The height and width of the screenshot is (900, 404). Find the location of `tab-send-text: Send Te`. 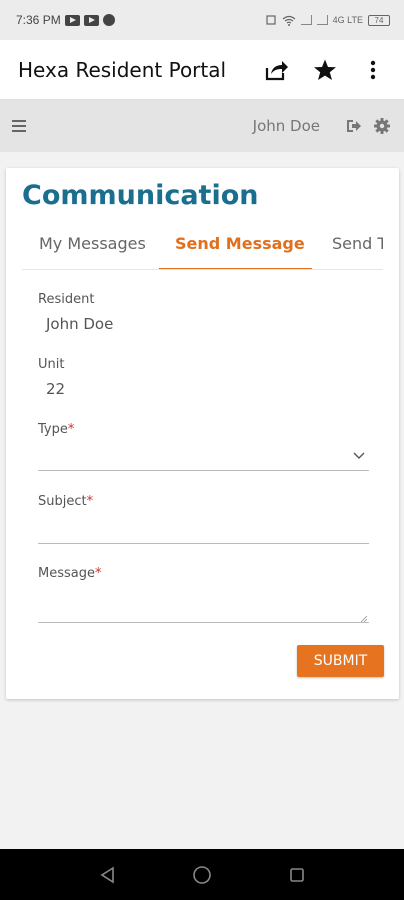

tab-send-text: Send Te is located at coordinates (357, 243).